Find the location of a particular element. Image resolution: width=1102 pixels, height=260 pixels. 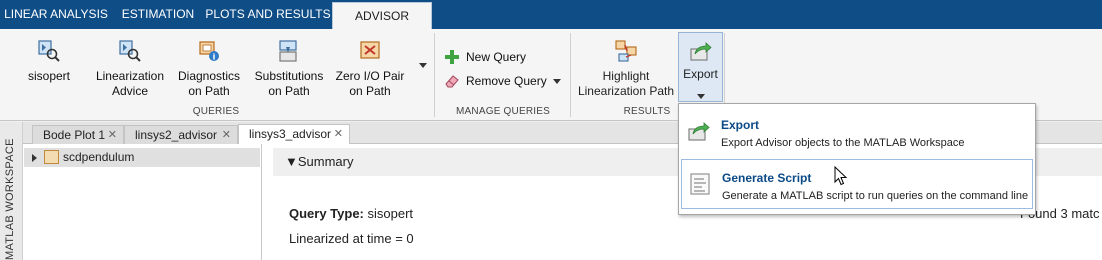

plus-icon is located at coordinates (452, 57).